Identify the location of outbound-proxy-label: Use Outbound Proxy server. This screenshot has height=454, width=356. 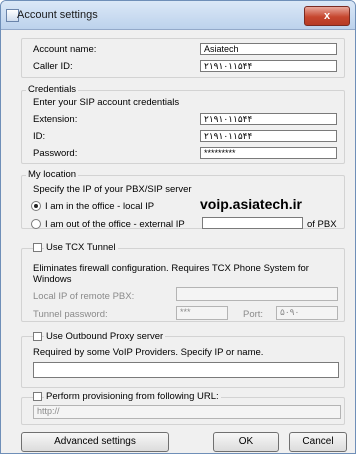
(105, 336).